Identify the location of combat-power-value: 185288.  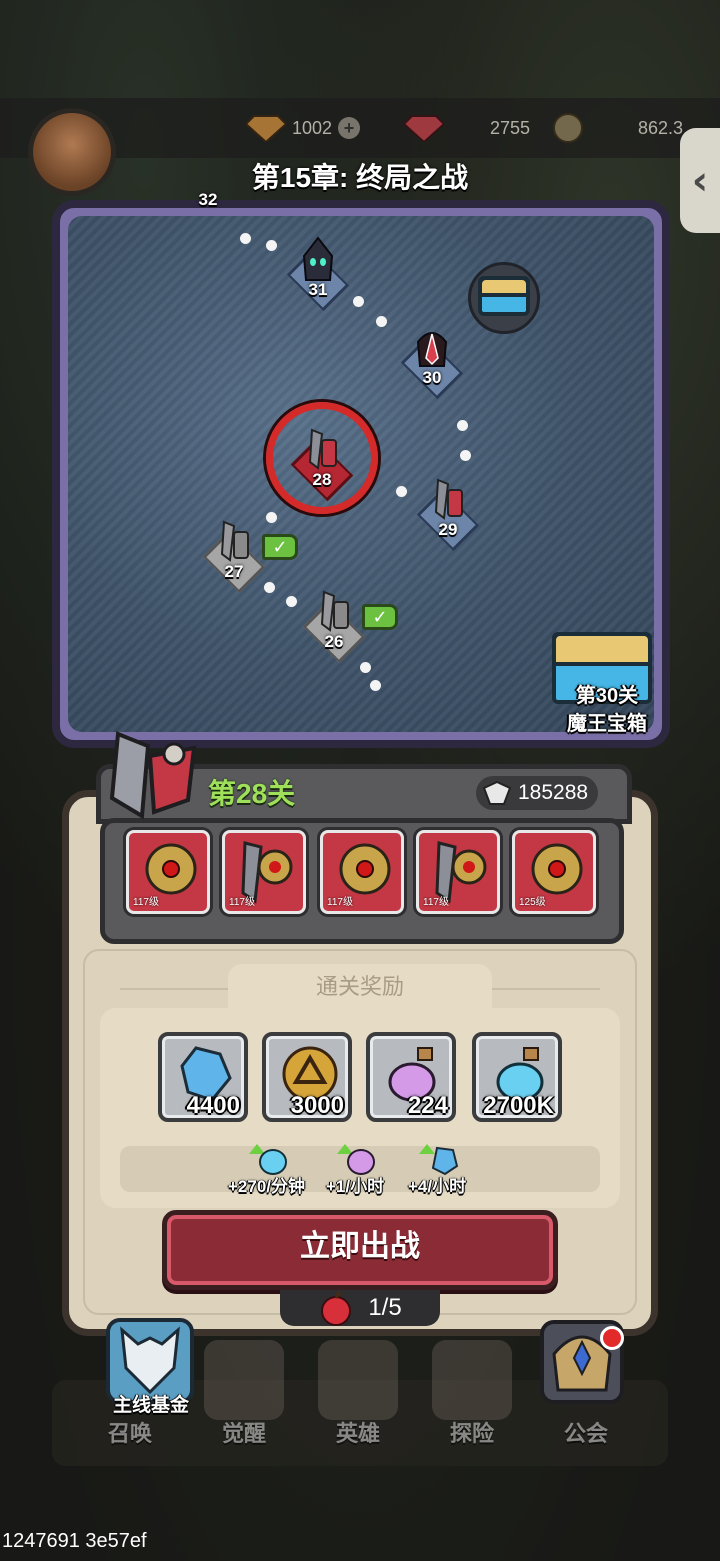
(553, 792).